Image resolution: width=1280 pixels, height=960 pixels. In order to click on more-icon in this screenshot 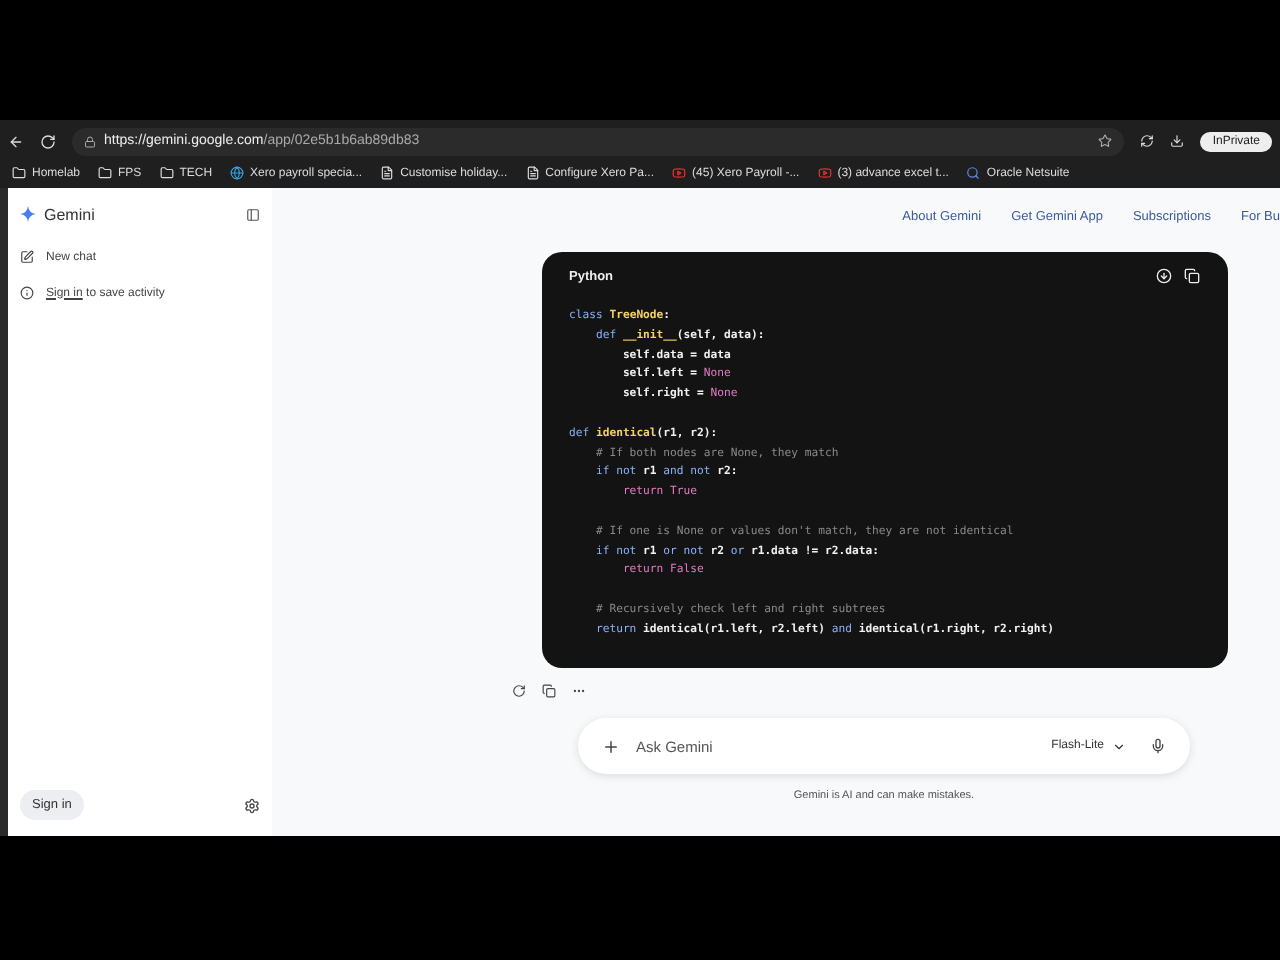, I will do `click(579, 691)`.